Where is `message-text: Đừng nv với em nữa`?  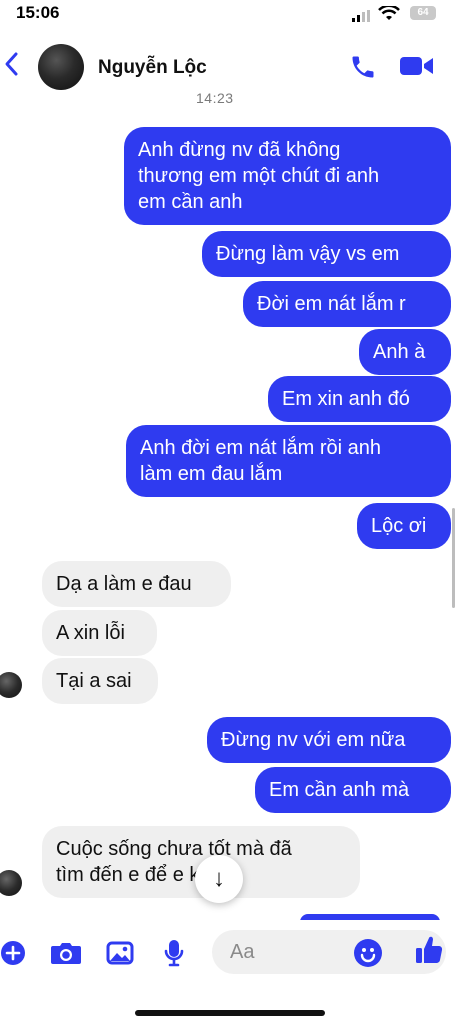
message-text: Đừng nv với em nữa is located at coordinates (313, 740).